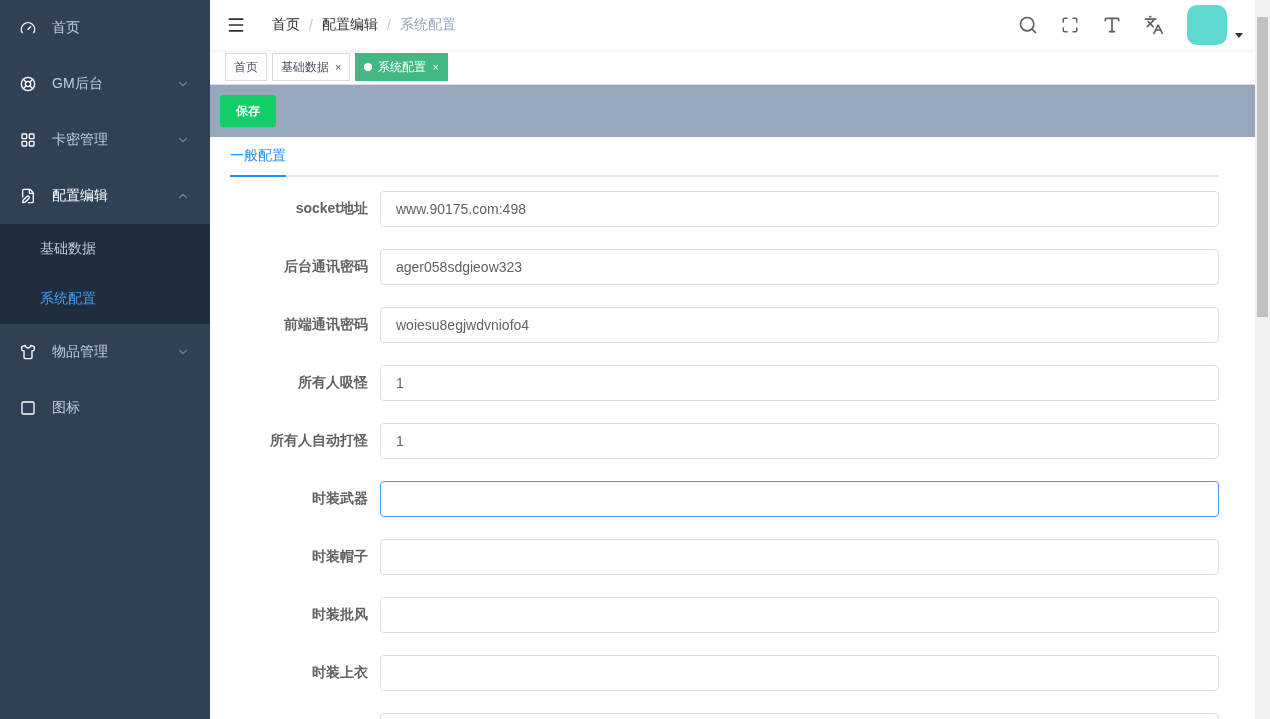 The width and height of the screenshot is (1270, 719). I want to click on caret-down-icon, so click(1239, 35).